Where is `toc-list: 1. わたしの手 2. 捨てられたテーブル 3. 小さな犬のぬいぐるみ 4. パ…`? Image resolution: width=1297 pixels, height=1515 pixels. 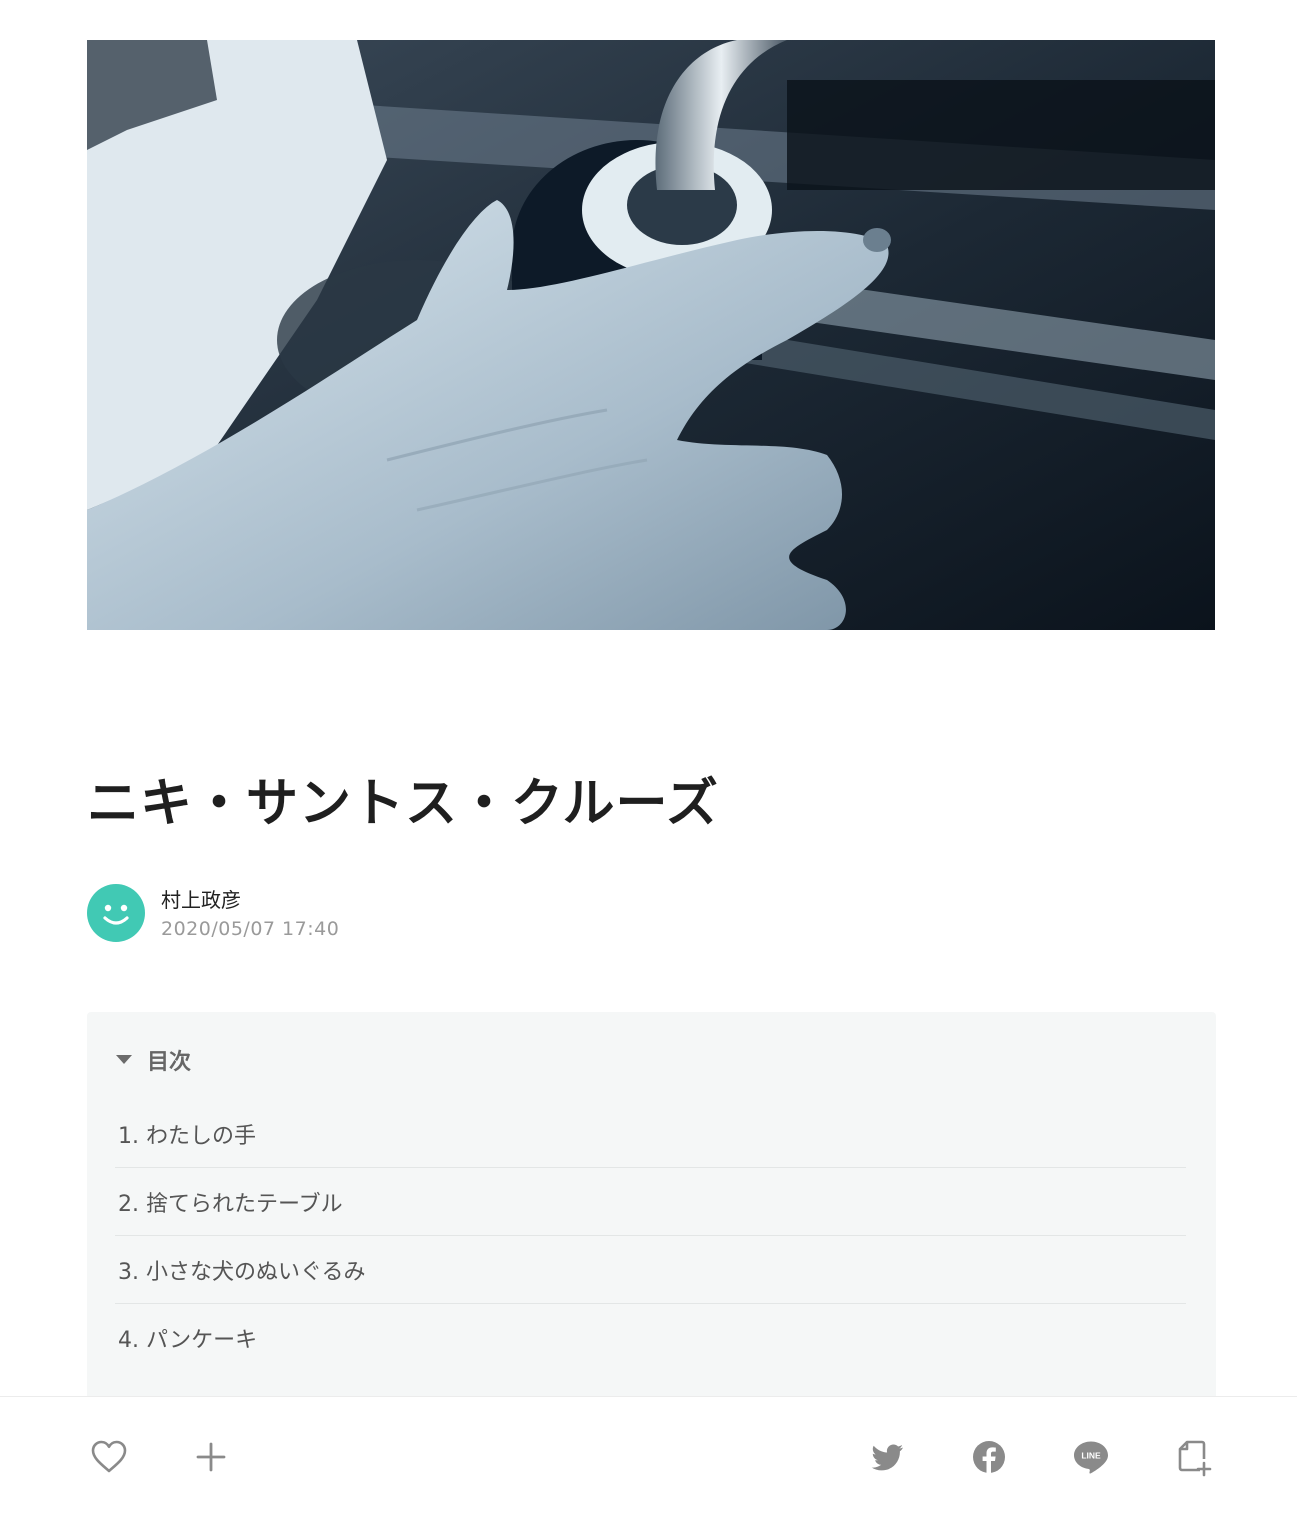
toc-list: 1. わたしの手 2. 捨てられたテーブル 3. 小さな犬のぬいぐるみ 4. パ… is located at coordinates (650, 1235).